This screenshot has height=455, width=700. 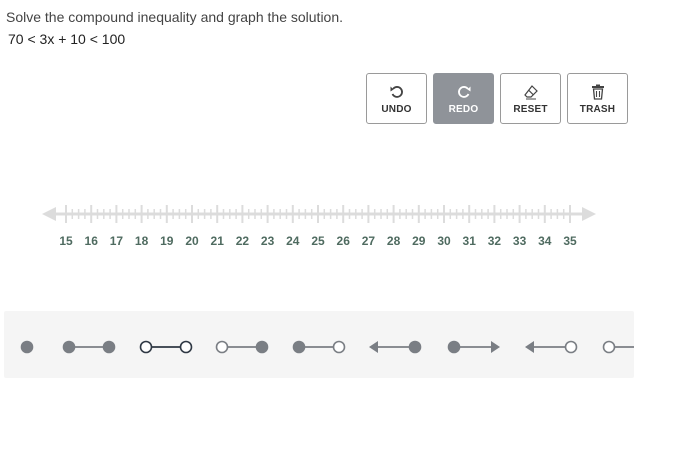 What do you see at coordinates (318, 241) in the screenshot?
I see `tick-label: 25` at bounding box center [318, 241].